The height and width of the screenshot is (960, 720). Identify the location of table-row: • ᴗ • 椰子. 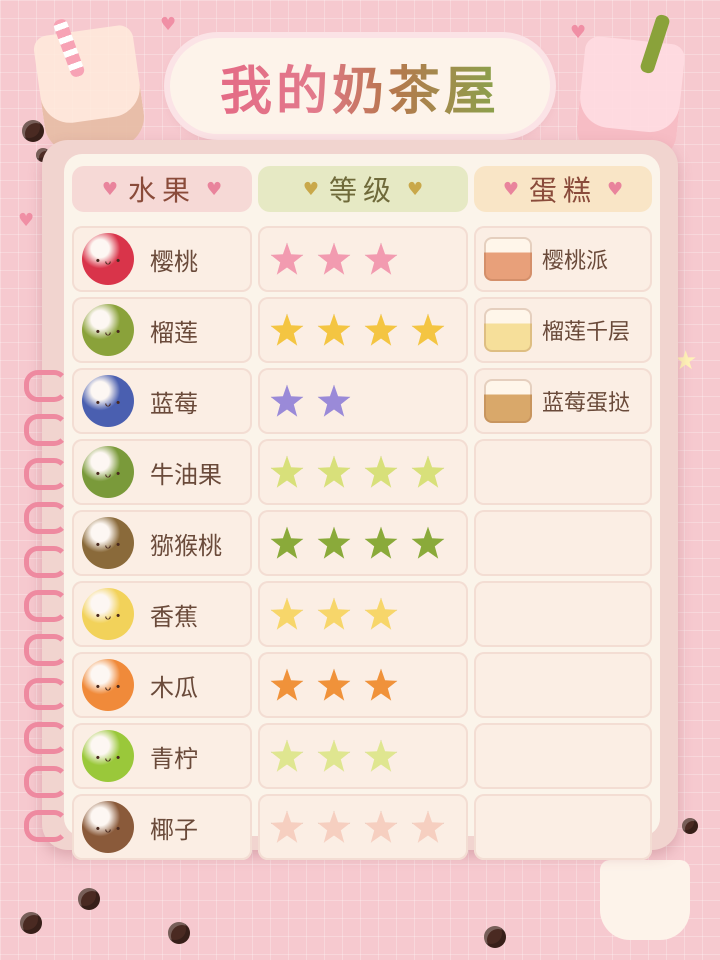
(362, 827).